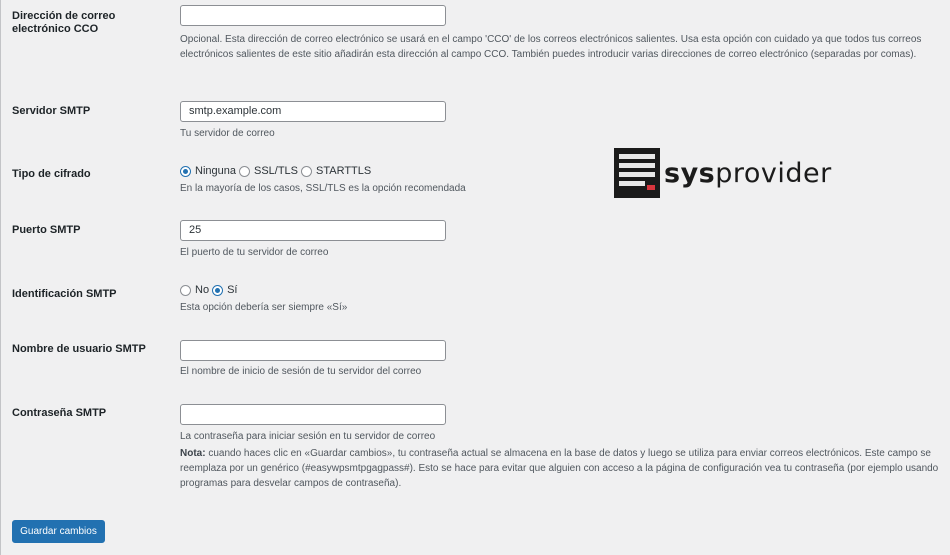 The height and width of the screenshot is (555, 950). What do you see at coordinates (185, 290) in the screenshot?
I see `smtp-auth-no-radio` at bounding box center [185, 290].